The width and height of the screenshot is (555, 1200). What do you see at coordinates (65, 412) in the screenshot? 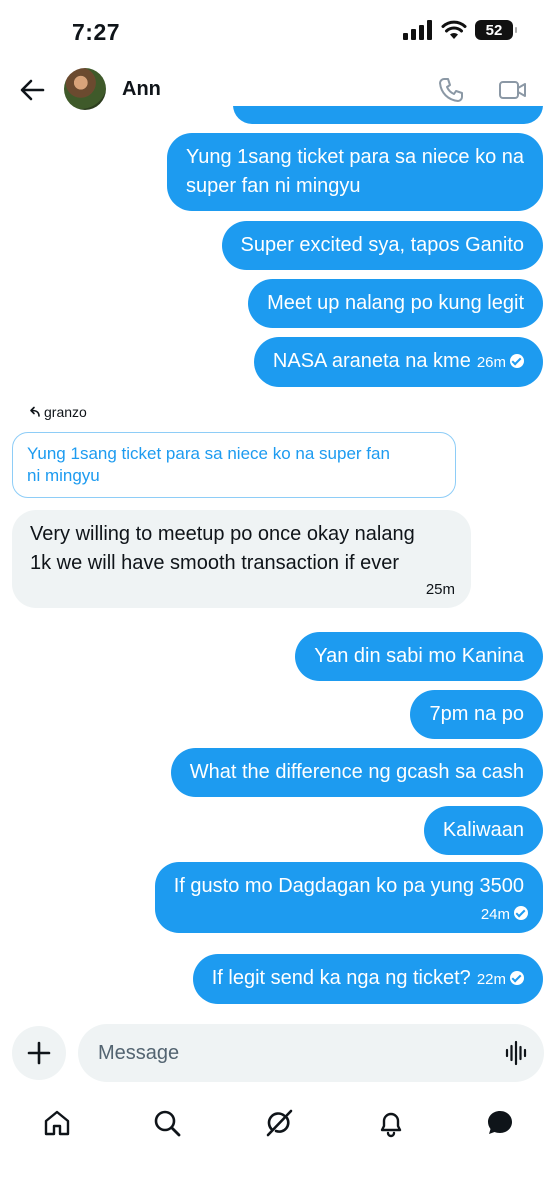
I see `reply-label-text: granzo` at bounding box center [65, 412].